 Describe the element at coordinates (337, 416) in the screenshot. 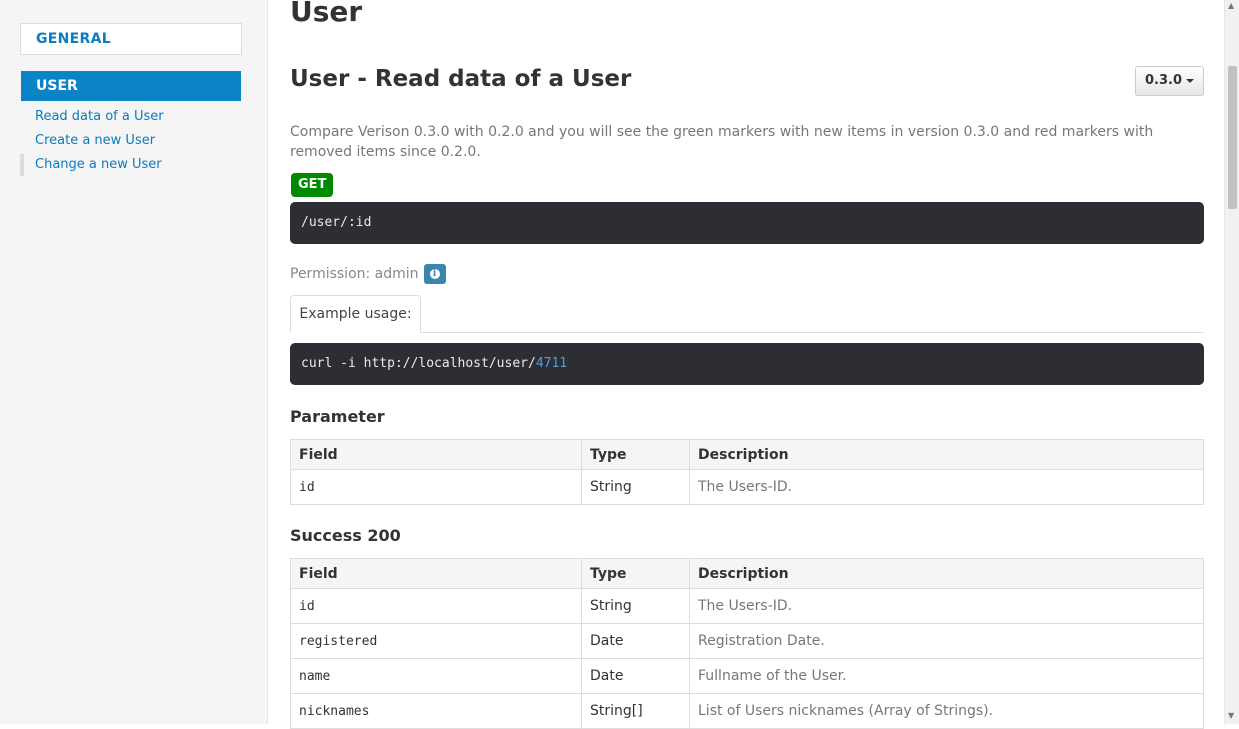

I see `parameter-heading: Parameter` at that location.